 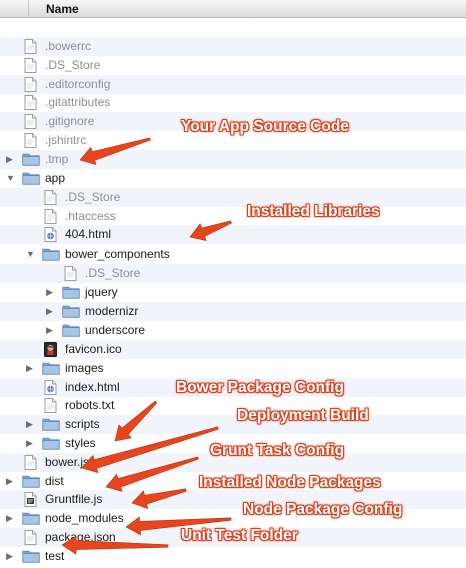 What do you see at coordinates (290, 482) in the screenshot?
I see `annotation-node-packages: Installed Node Packages` at bounding box center [290, 482].